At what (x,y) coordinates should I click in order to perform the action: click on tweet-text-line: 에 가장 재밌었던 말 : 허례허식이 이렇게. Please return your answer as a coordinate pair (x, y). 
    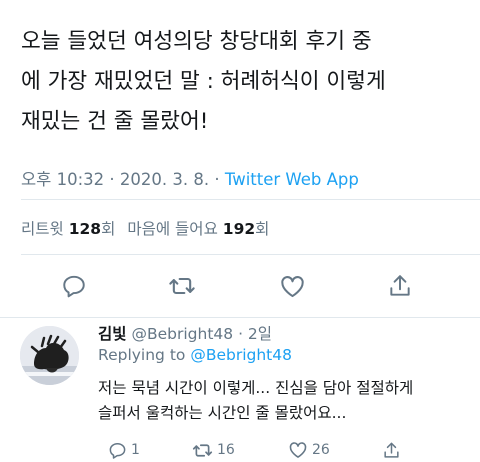
    Looking at the image, I should click on (203, 81).